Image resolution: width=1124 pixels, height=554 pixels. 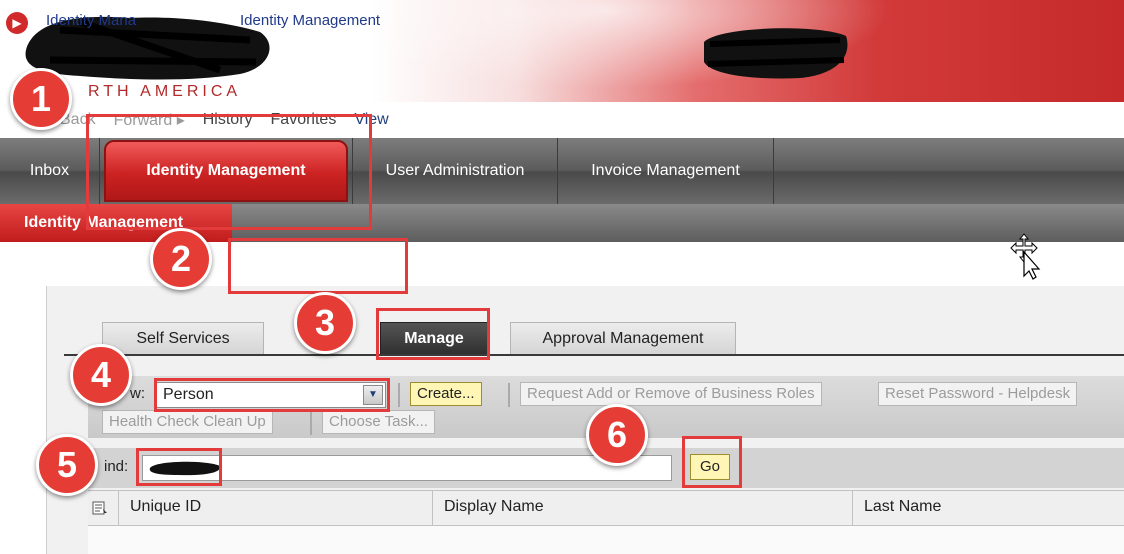 I want to click on go-button: Go, so click(x=710, y=467).